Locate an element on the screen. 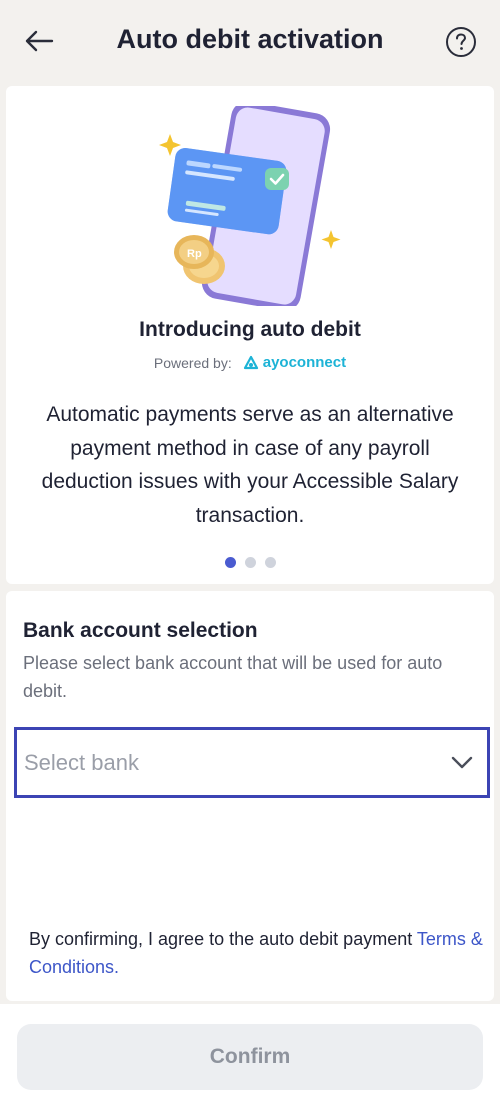  ayoconnect-logo: ayoconnect is located at coordinates (294, 362).